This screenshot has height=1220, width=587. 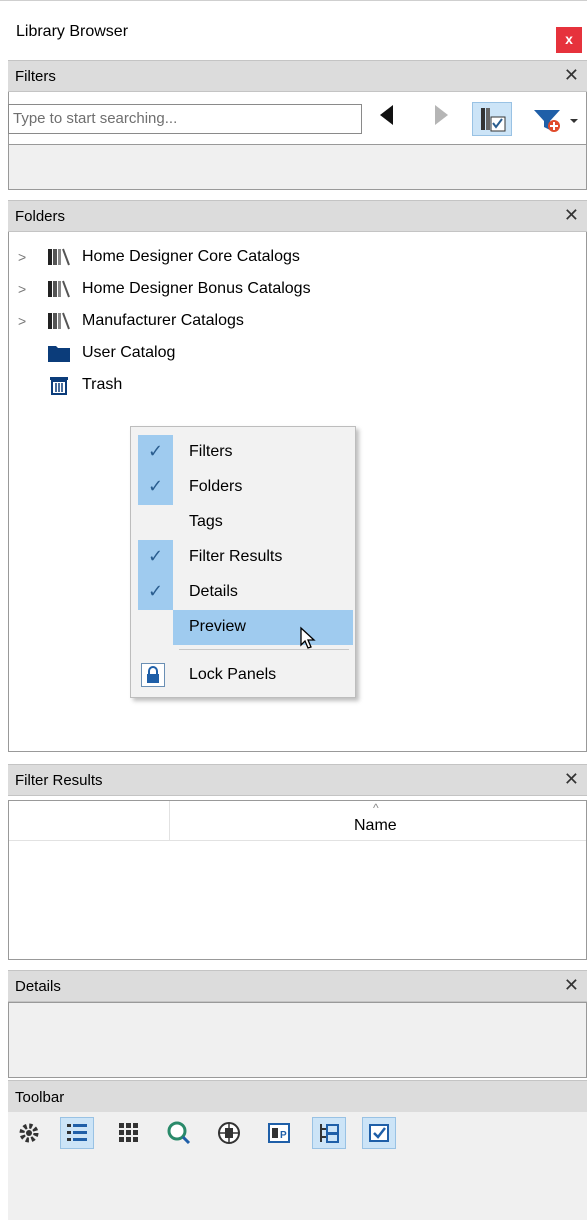 I want to click on menu-item-filter-results: ✓ Filter Results, so click(x=244, y=557).